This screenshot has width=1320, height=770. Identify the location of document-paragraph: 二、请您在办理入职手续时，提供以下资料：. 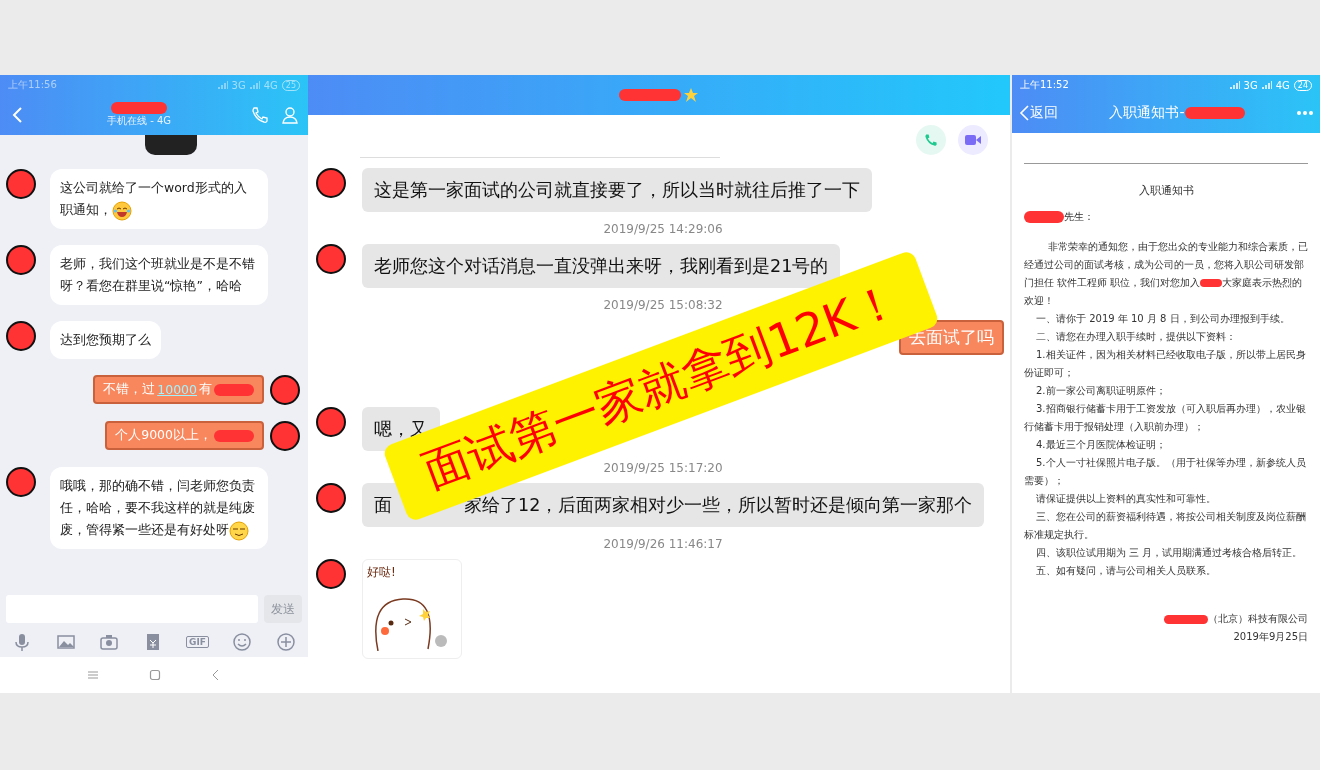
(1136, 337).